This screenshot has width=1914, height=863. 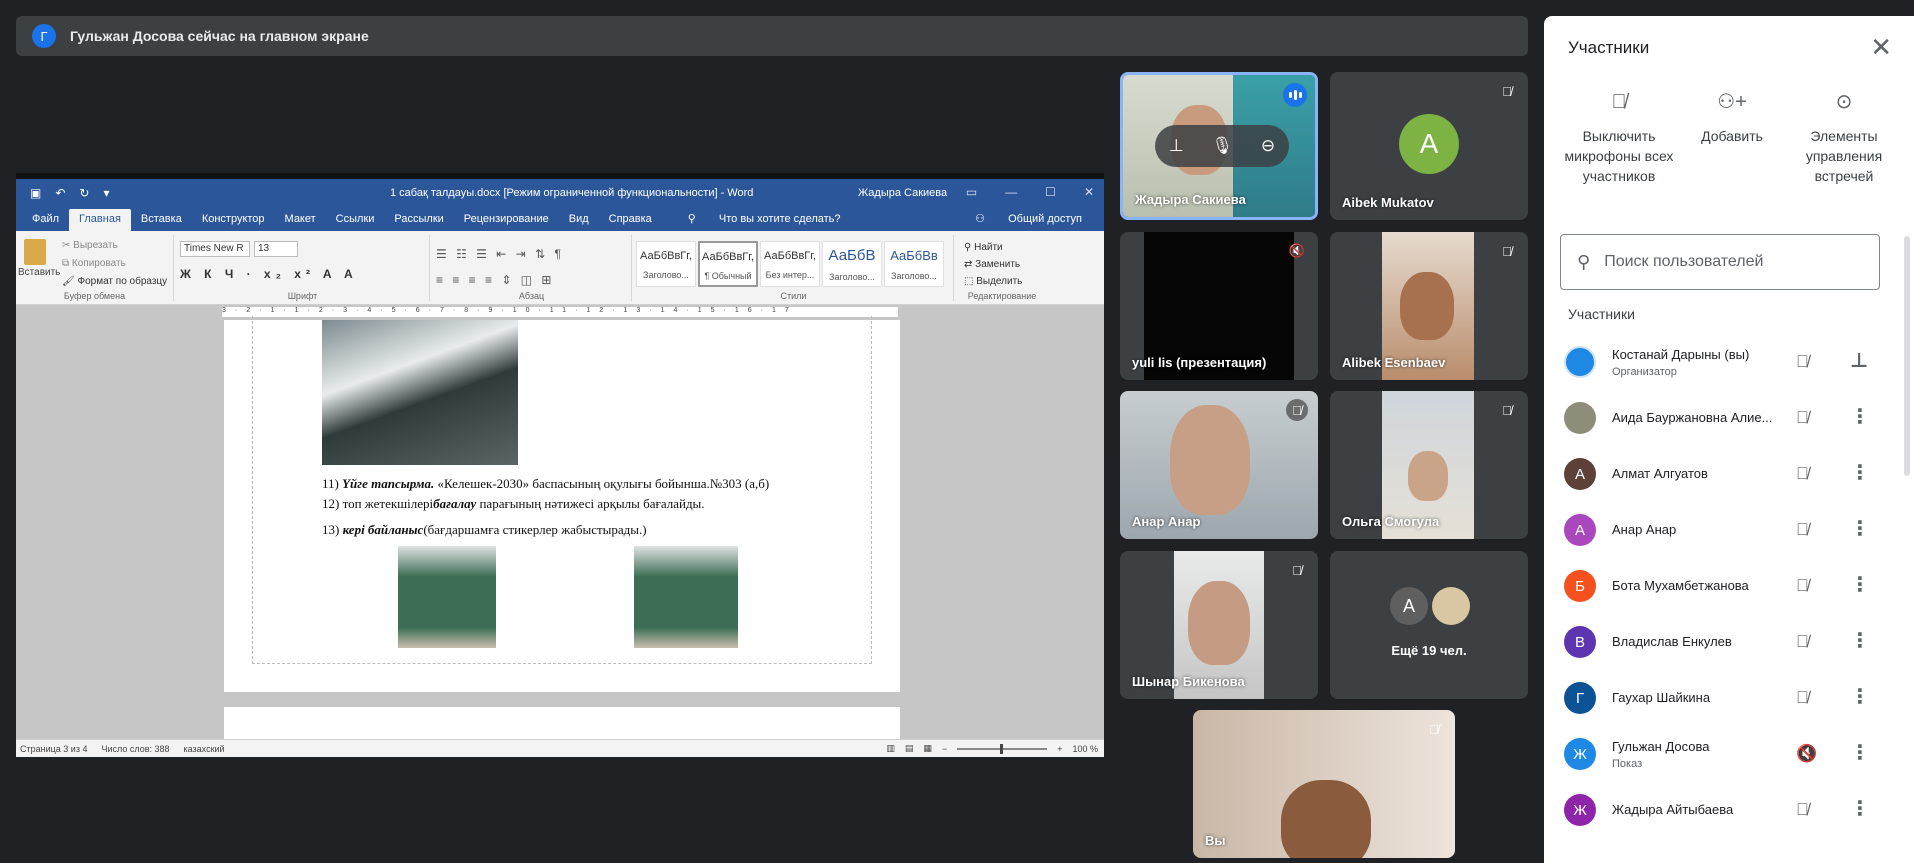 I want to click on select-button: ⬚ Выделить, so click(x=993, y=281).